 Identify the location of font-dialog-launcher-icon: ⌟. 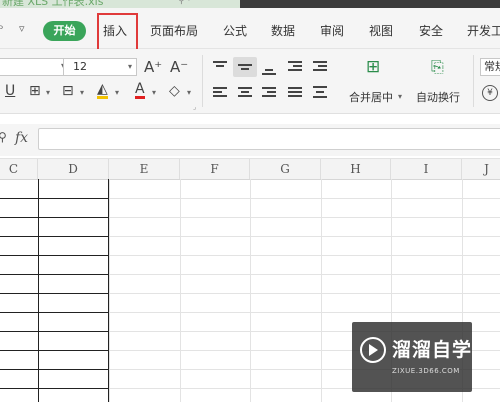
(194, 107).